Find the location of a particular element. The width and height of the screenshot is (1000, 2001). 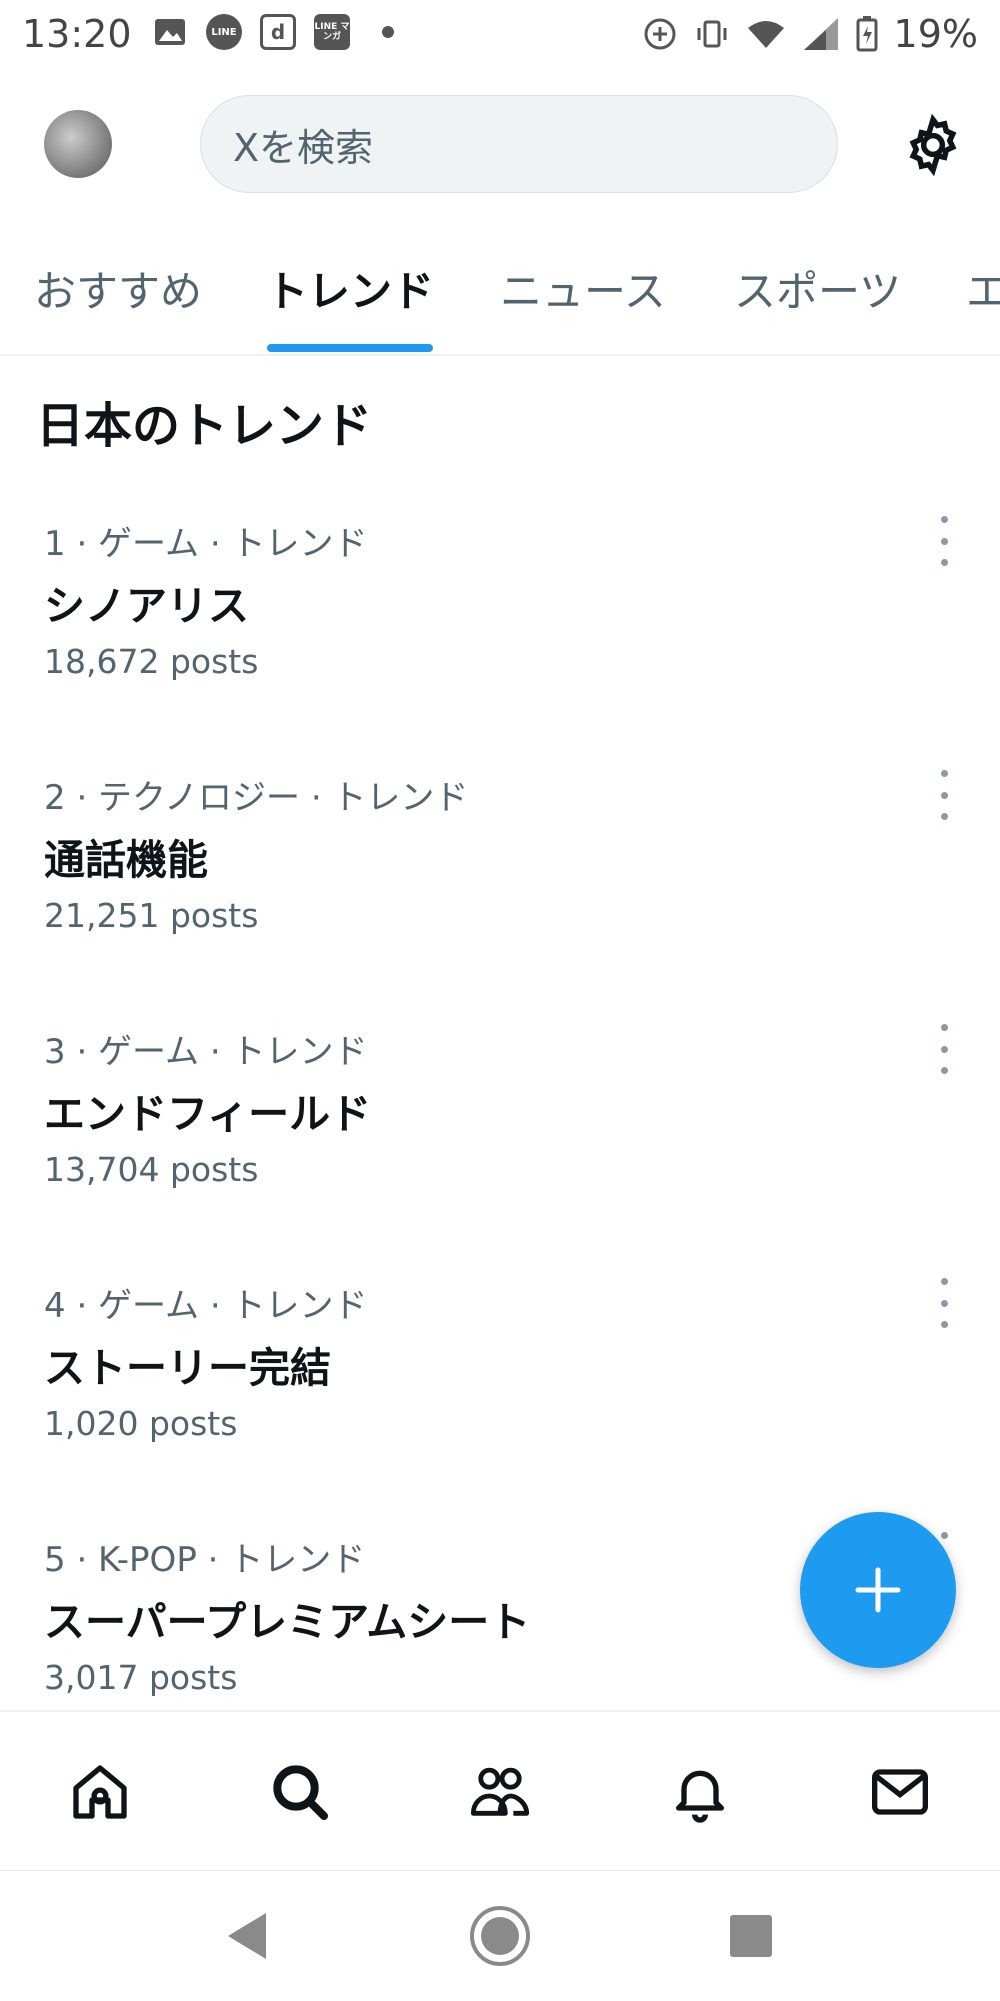

more-notifications-dot is located at coordinates (388, 32).